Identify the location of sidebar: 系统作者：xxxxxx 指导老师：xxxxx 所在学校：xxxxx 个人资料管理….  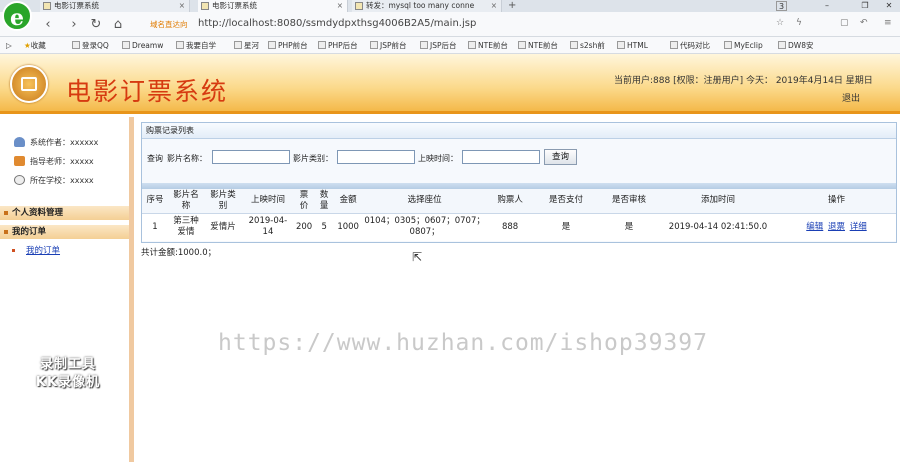
(67, 289).